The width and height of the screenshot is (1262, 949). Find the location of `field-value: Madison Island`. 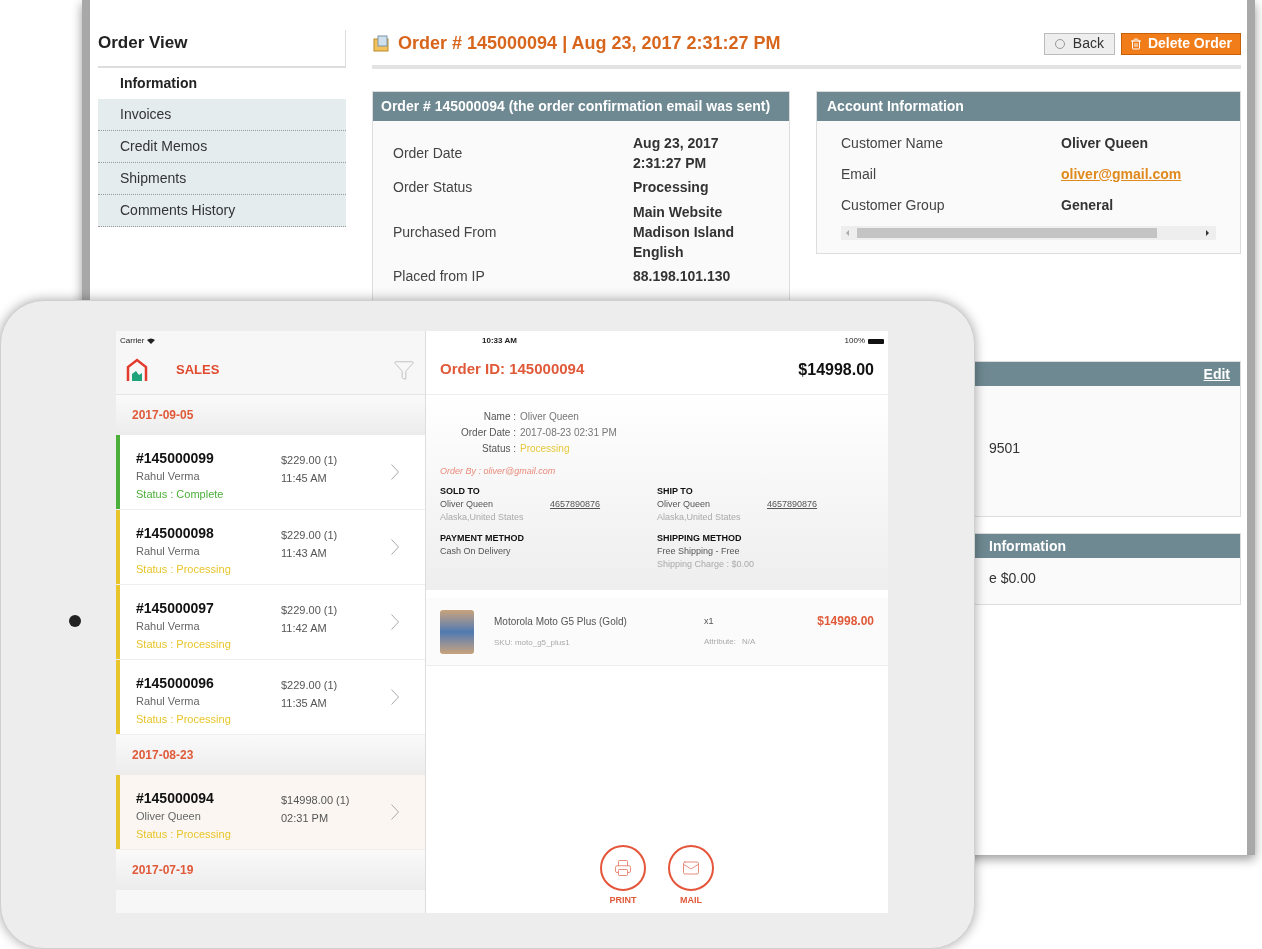

field-value: Madison Island is located at coordinates (684, 232).